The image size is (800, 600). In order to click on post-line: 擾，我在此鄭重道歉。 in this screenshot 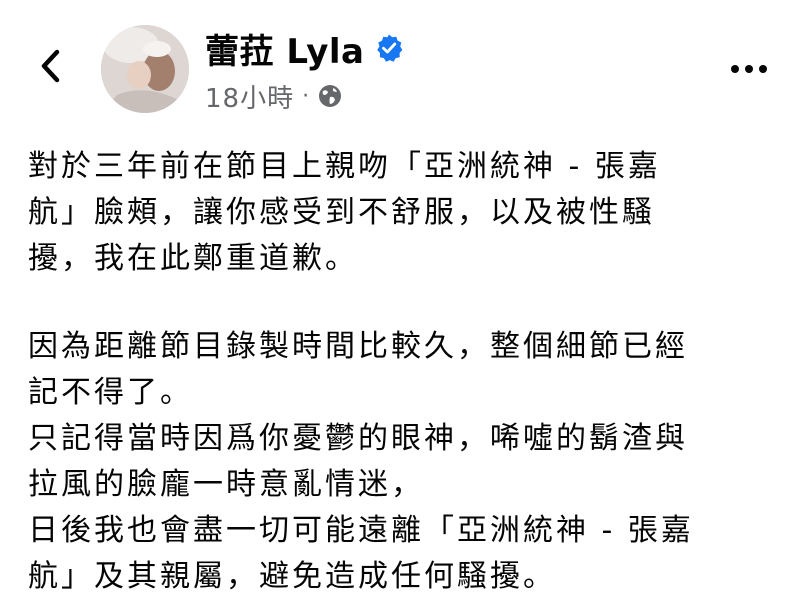, I will do `click(193, 258)`.